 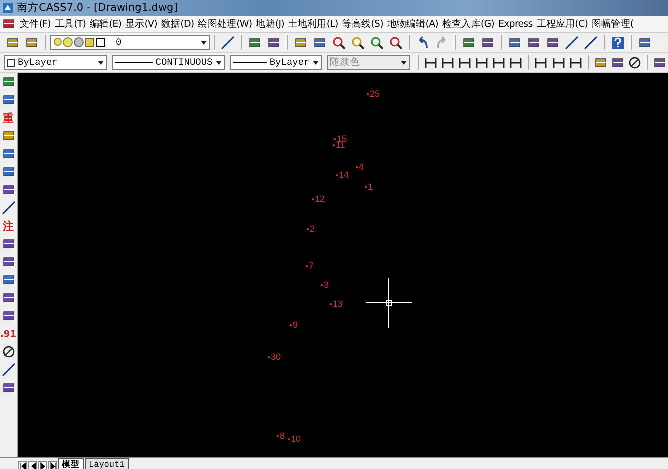 I want to click on first-tab-icon, so click(x=22, y=465).